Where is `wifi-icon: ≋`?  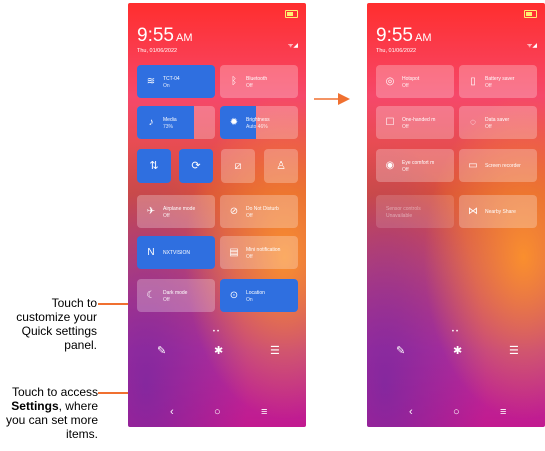 wifi-icon: ≋ is located at coordinates (151, 81).